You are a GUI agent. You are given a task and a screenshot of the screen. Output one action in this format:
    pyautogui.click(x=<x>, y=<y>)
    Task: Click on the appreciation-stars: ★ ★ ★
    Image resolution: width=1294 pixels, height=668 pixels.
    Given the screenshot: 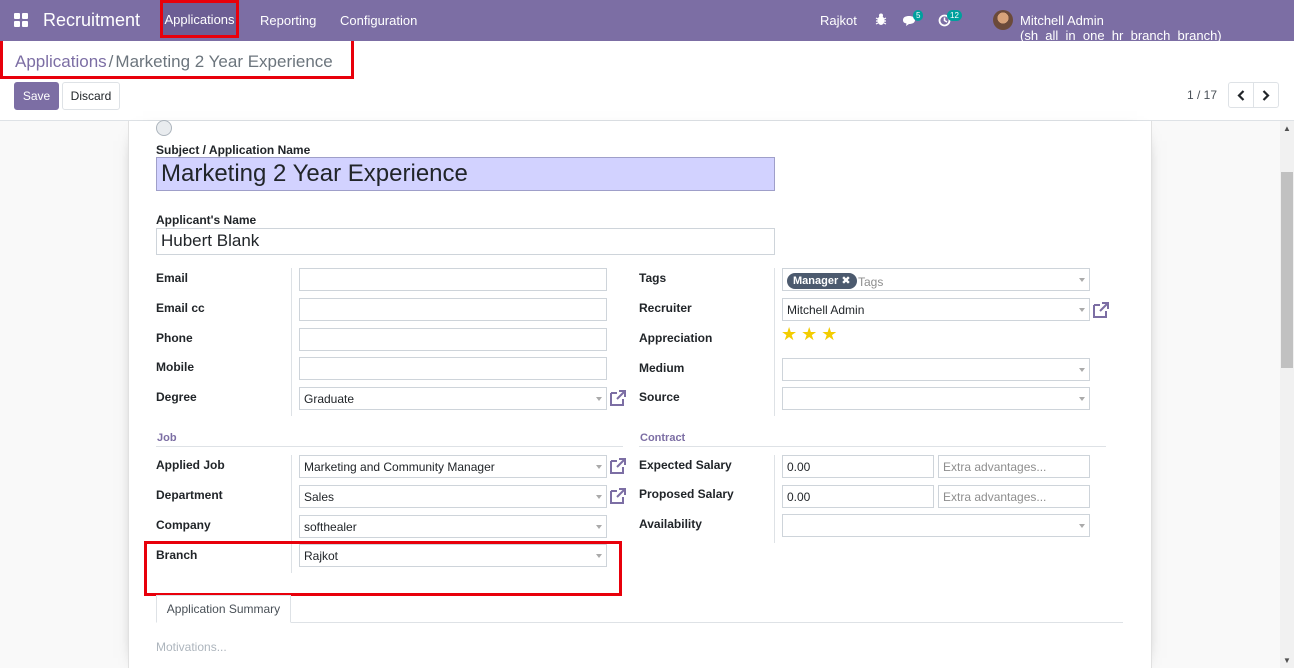 What is the action you would take?
    pyautogui.click(x=809, y=334)
    